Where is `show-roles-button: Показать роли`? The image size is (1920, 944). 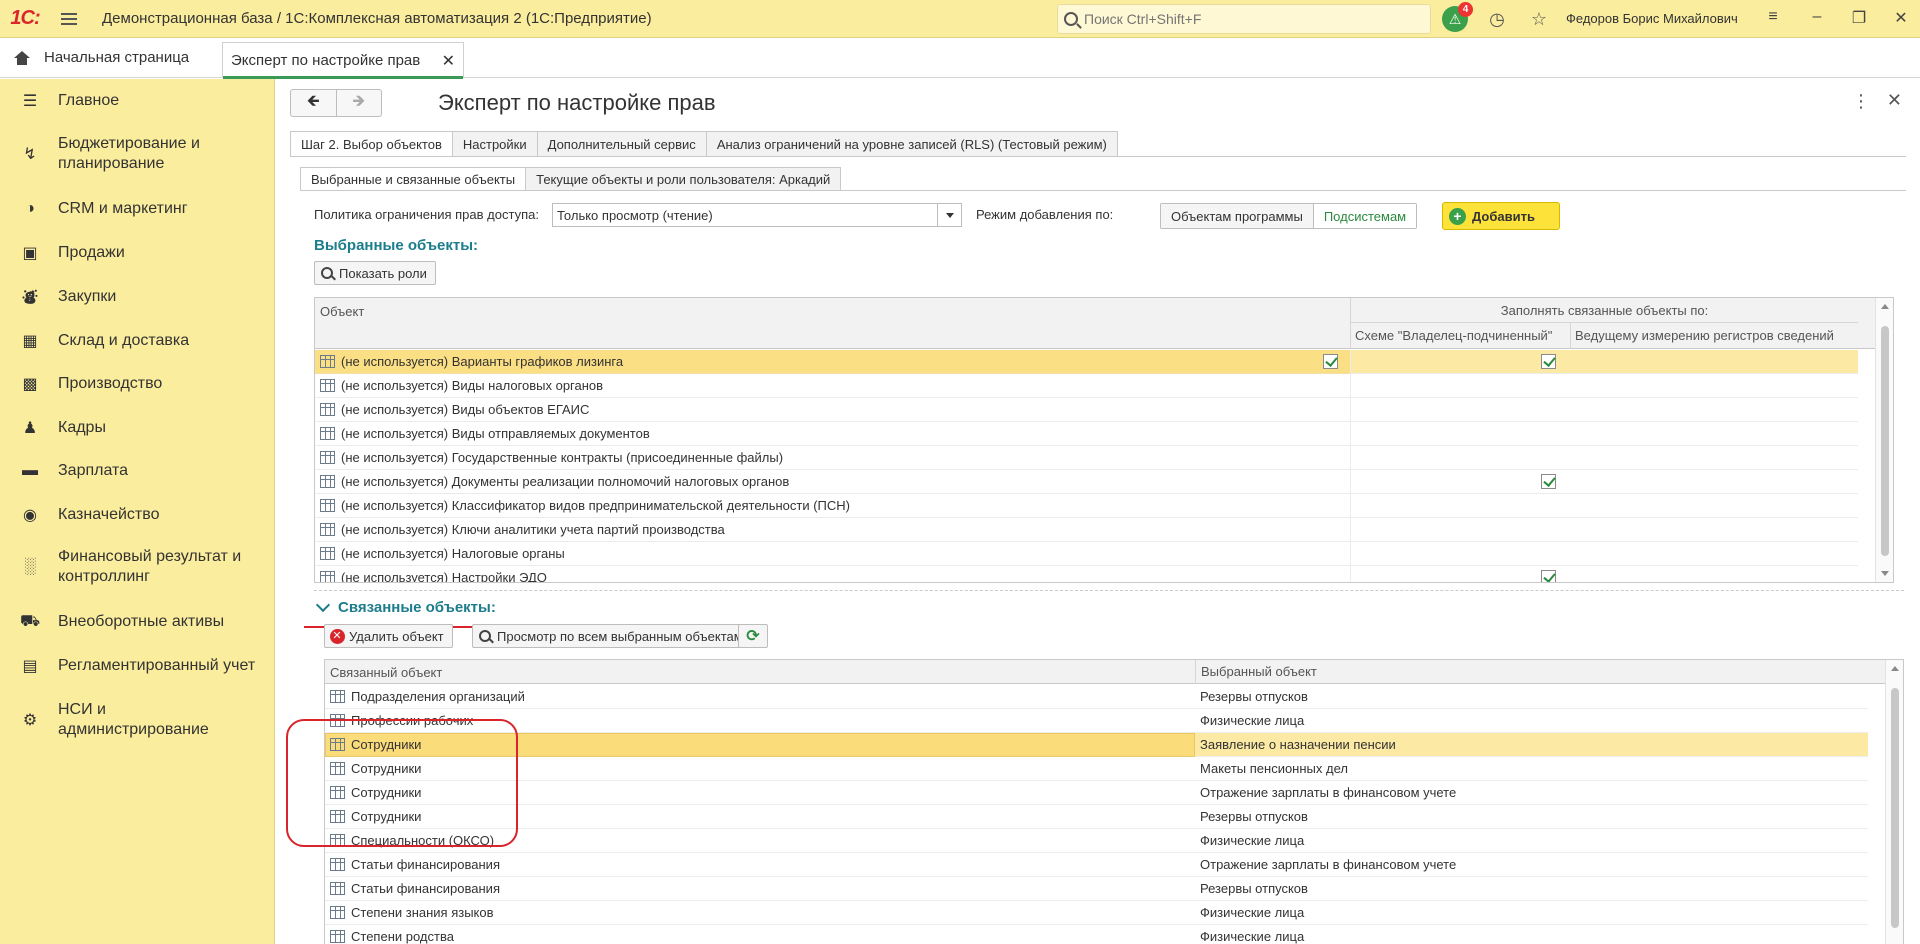
show-roles-button: Показать роли is located at coordinates (375, 273).